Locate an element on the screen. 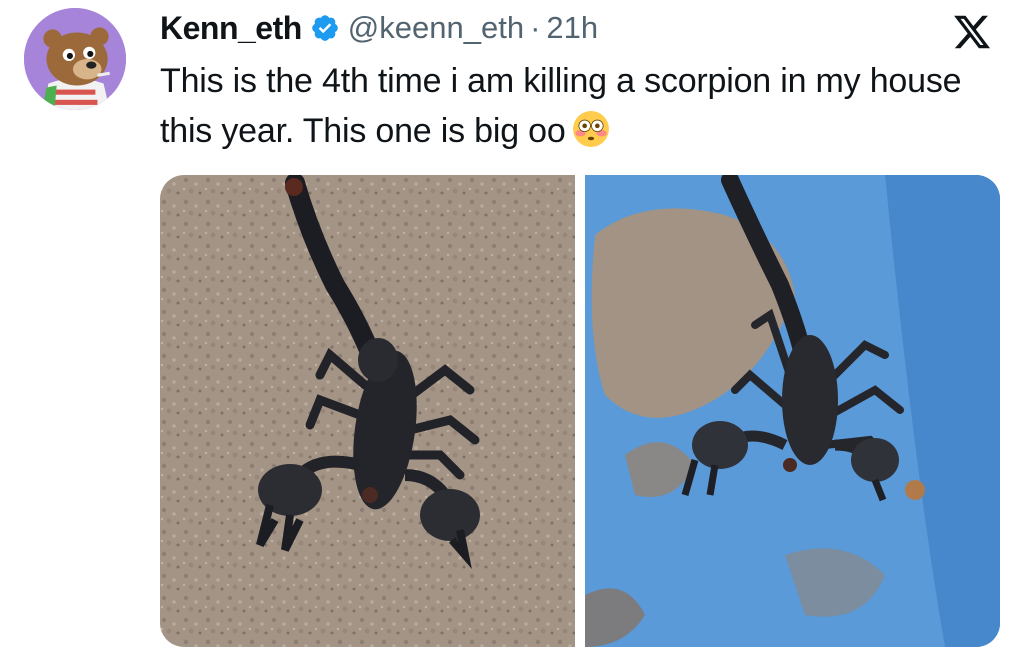 This screenshot has width=1024, height=664. verified-badge-icon is located at coordinates (325, 28).